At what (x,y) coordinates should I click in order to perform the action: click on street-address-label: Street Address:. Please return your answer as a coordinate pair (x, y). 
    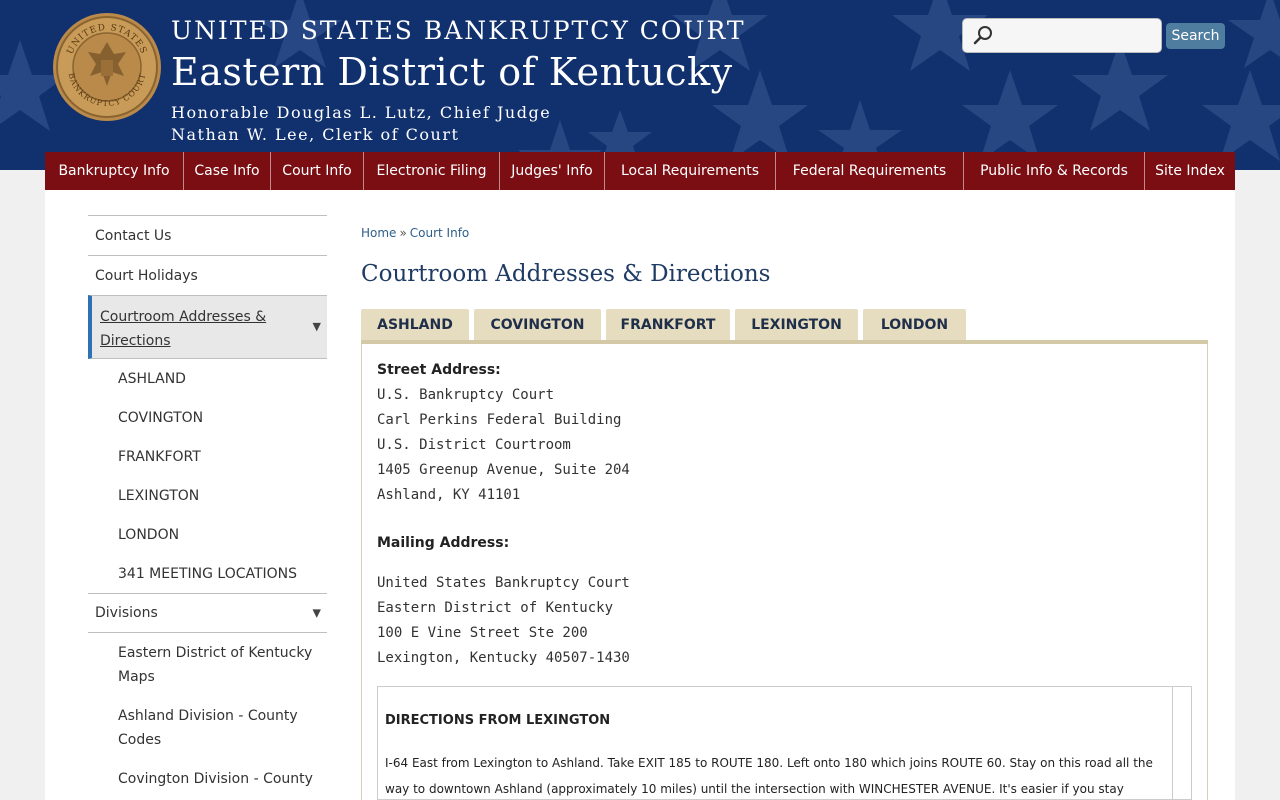
    Looking at the image, I should click on (439, 370).